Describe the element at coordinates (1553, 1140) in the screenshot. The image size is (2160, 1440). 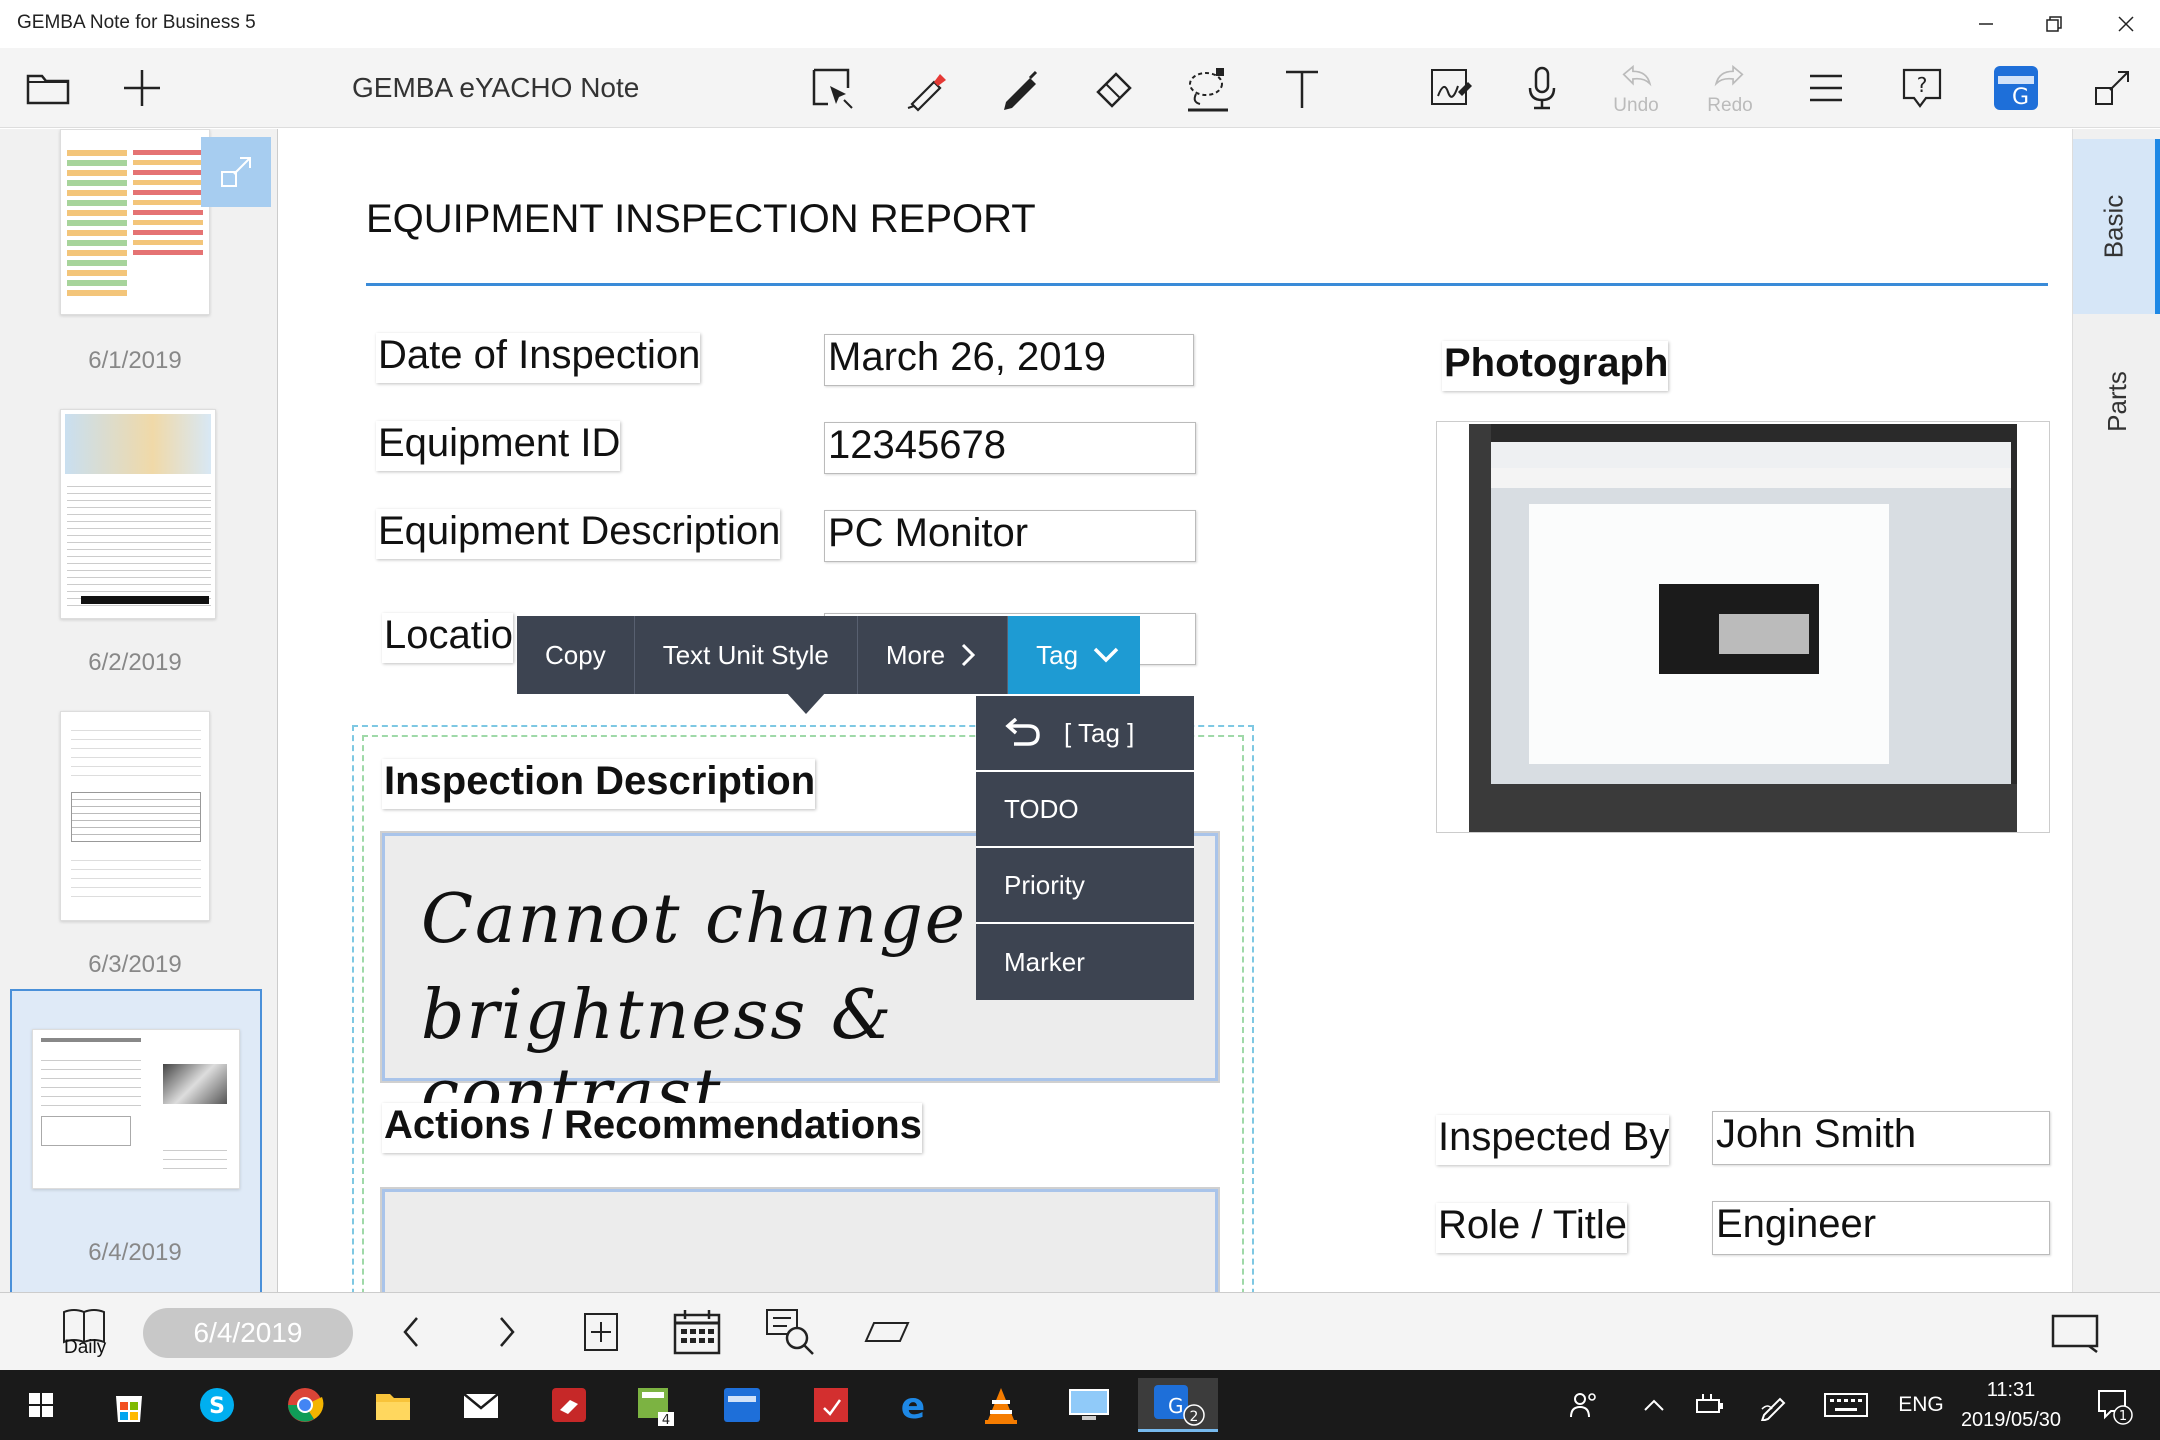
I see `inspected-by-label: Inspected By` at that location.